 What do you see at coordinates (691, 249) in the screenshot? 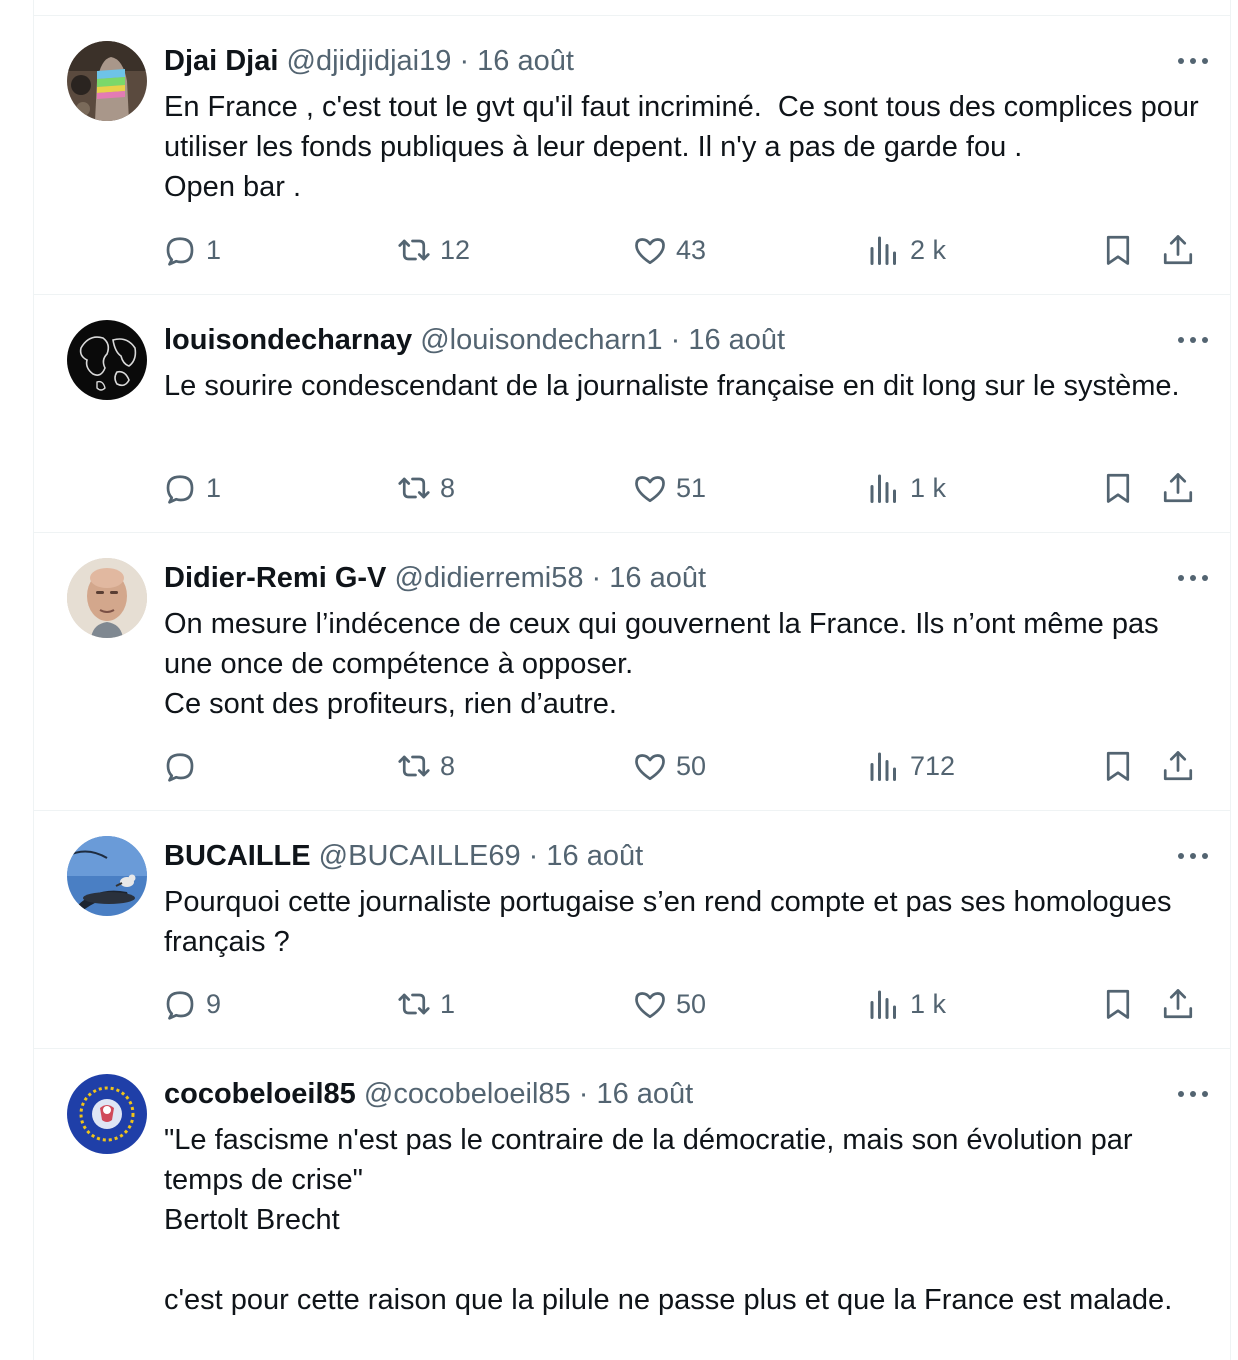
I see `like-count: 43` at bounding box center [691, 249].